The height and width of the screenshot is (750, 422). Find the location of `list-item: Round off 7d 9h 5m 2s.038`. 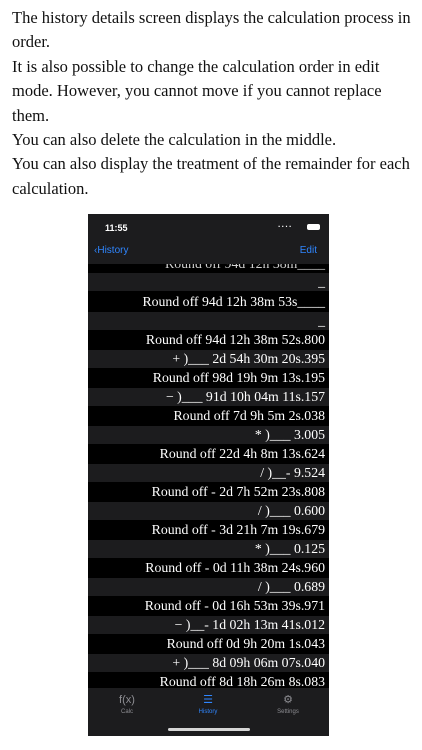

list-item: Round off 7d 9h 5m 2s.038 is located at coordinates (208, 416).